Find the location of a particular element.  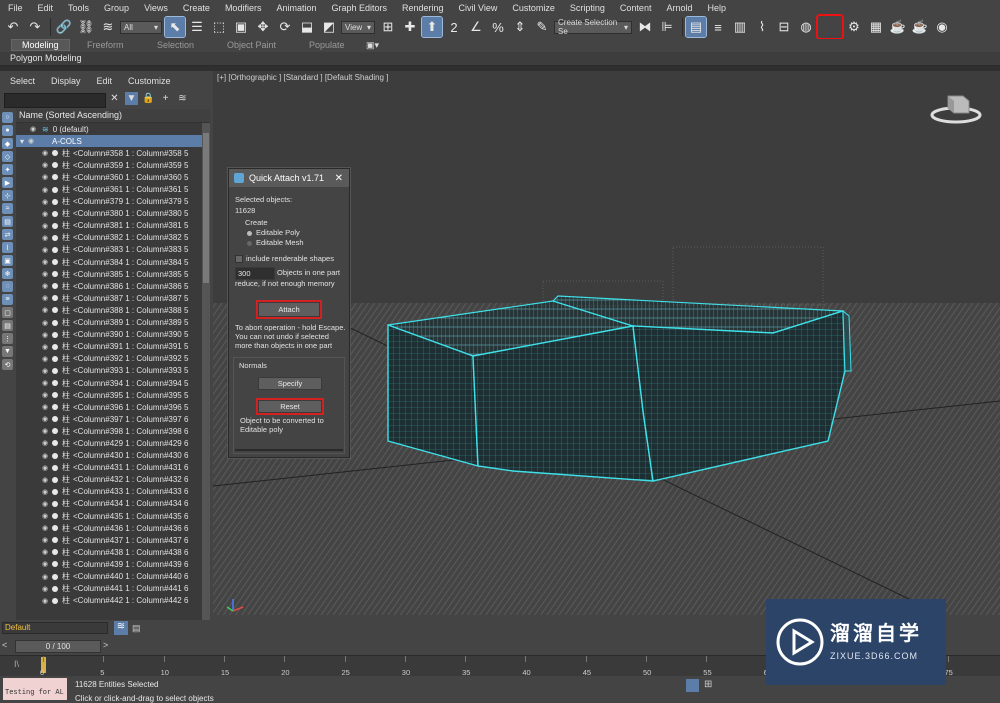

list-item: ◉ 柱 <Column#394 1 : Column#394 5 is located at coordinates (109, 383).